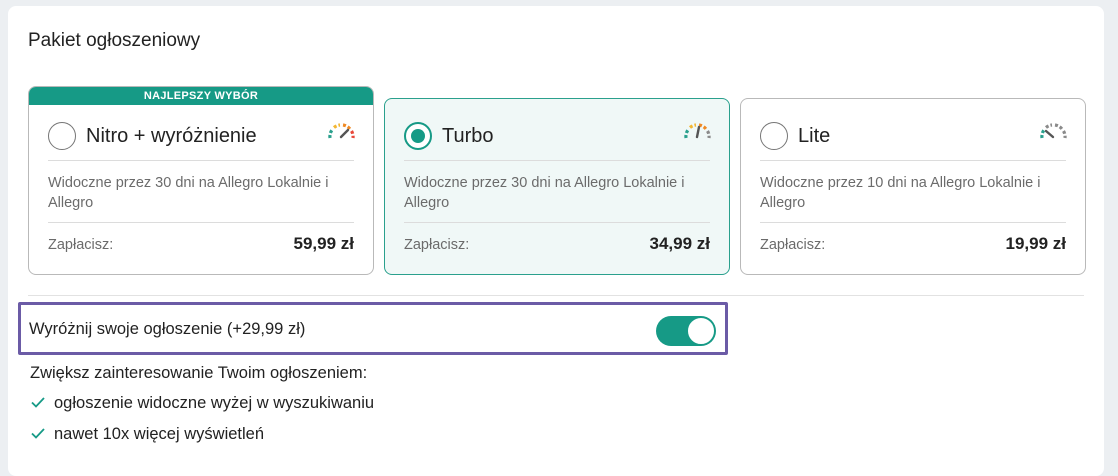 This screenshot has width=1118, height=476. What do you see at coordinates (468, 136) in the screenshot?
I see `package-name: Turbo` at bounding box center [468, 136].